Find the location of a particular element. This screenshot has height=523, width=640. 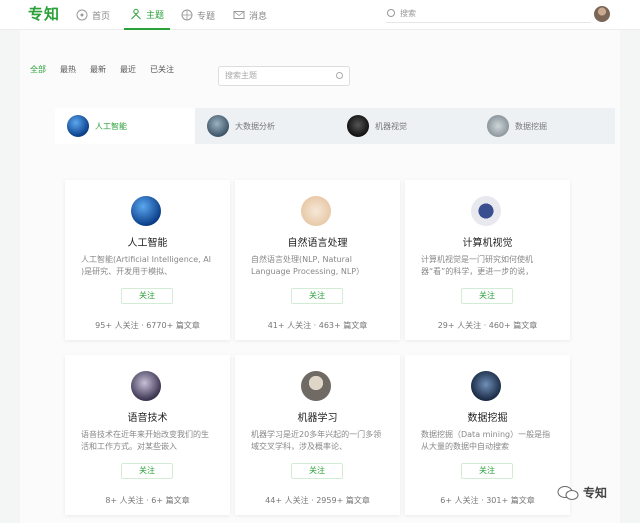

card-stats: 95+ 人关注 · 6770+ 篇文章 is located at coordinates (147, 325).